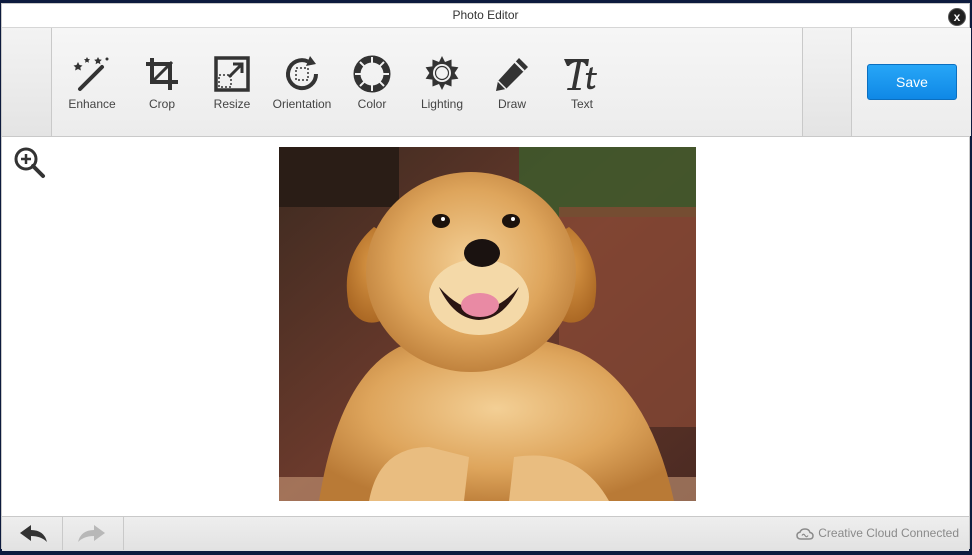  What do you see at coordinates (232, 74) in the screenshot?
I see `resize-icon` at bounding box center [232, 74].